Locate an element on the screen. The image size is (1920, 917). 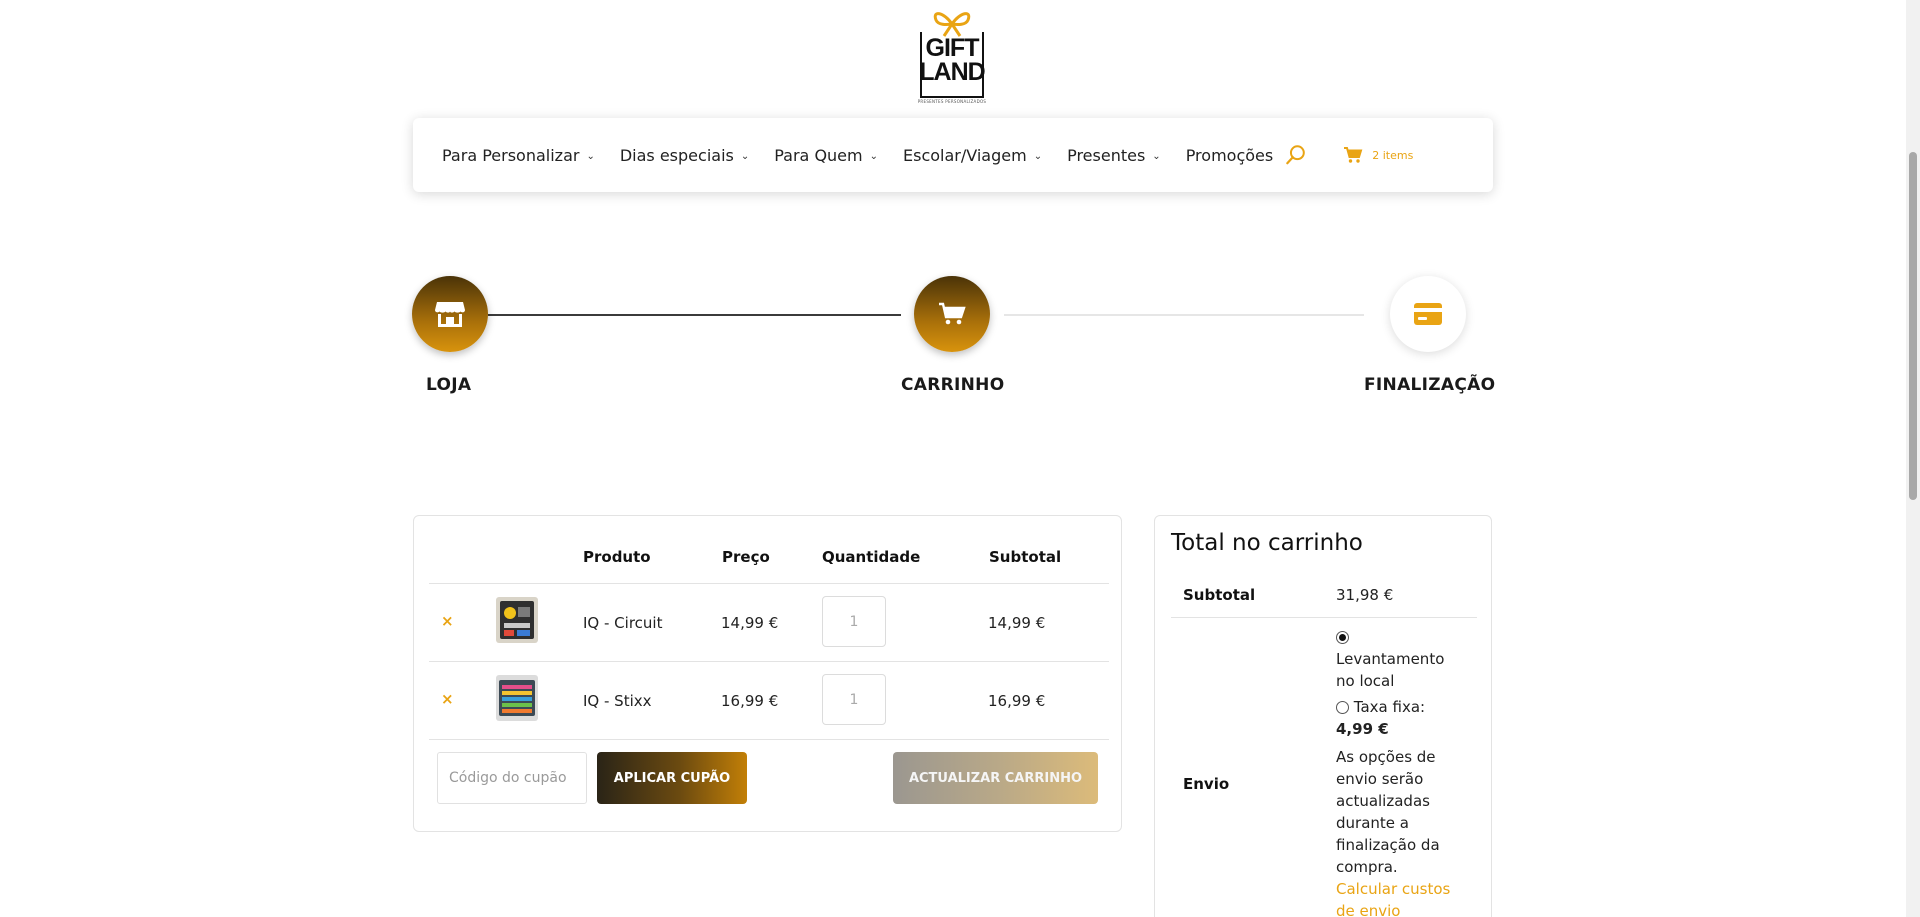
credit-card-icon is located at coordinates (1428, 314).